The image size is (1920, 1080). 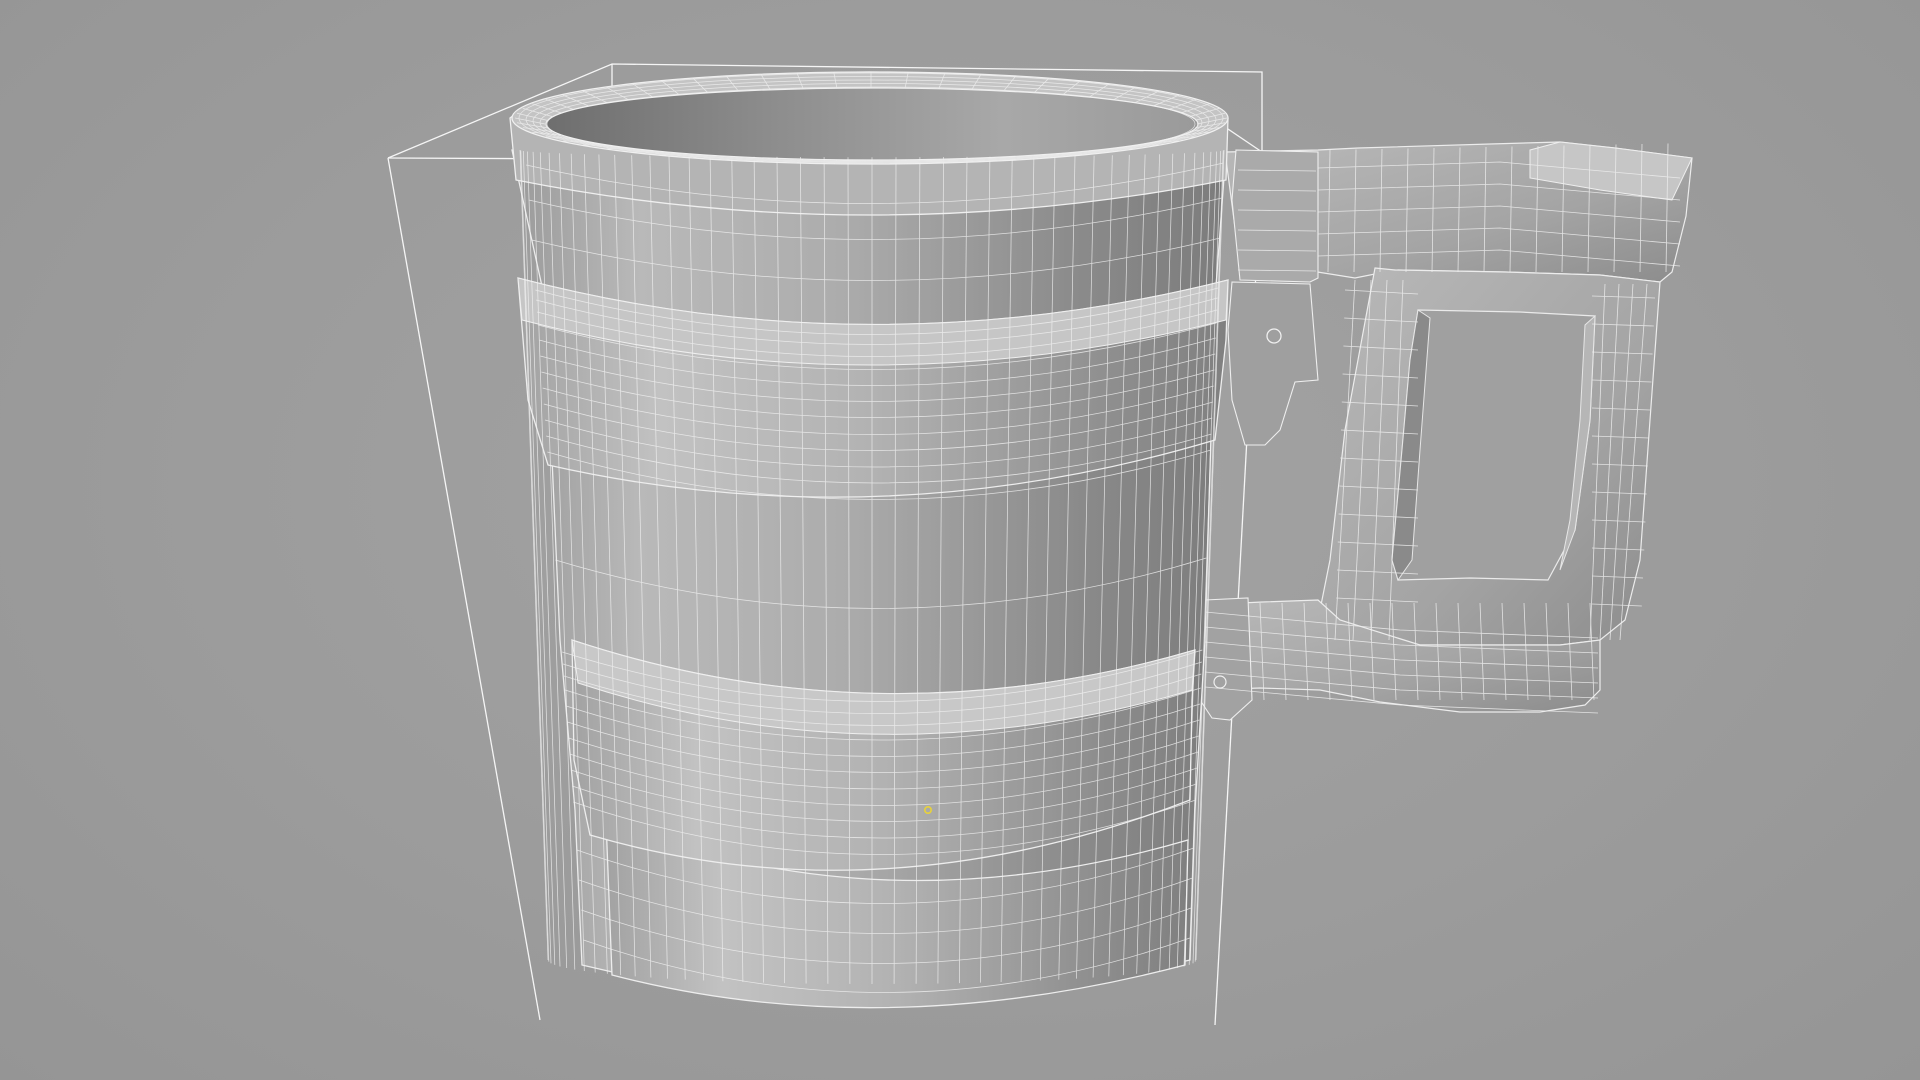 What do you see at coordinates (1273, 363) in the screenshot?
I see `upper-hinge-pin` at bounding box center [1273, 363].